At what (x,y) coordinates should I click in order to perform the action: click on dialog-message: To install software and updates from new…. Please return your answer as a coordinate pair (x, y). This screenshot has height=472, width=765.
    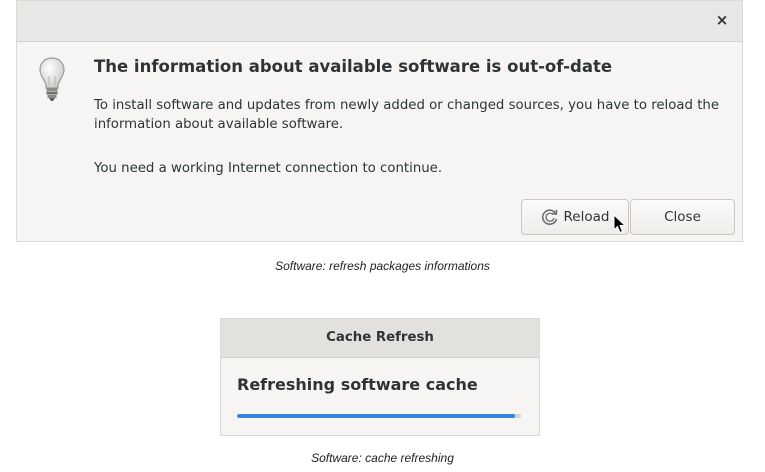
    Looking at the image, I should click on (407, 115).